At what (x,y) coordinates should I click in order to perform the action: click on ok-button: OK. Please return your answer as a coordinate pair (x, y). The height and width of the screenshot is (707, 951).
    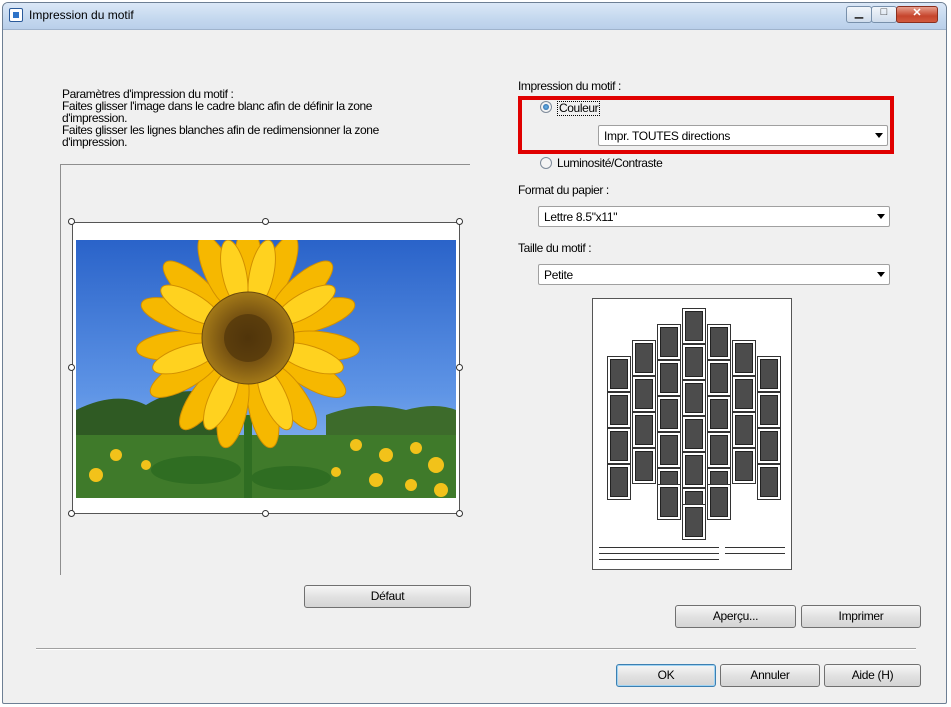
    Looking at the image, I should click on (666, 675).